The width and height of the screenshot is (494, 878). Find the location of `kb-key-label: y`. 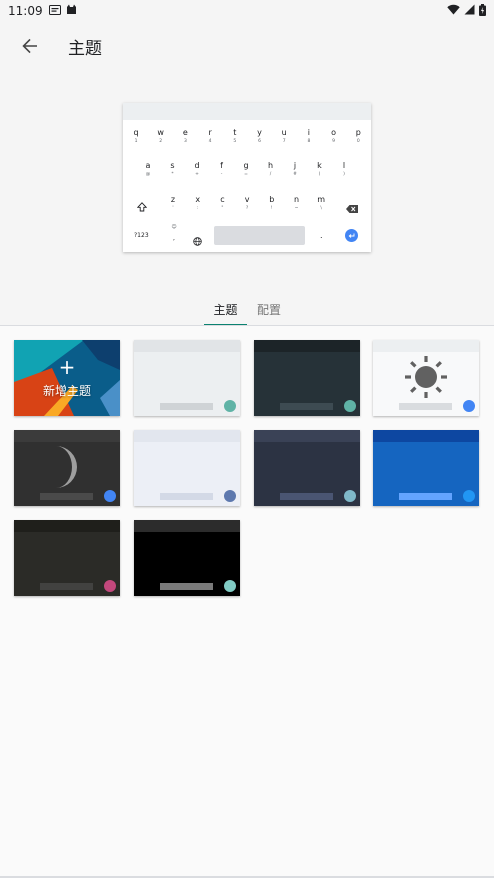

kb-key-label: y is located at coordinates (259, 132).